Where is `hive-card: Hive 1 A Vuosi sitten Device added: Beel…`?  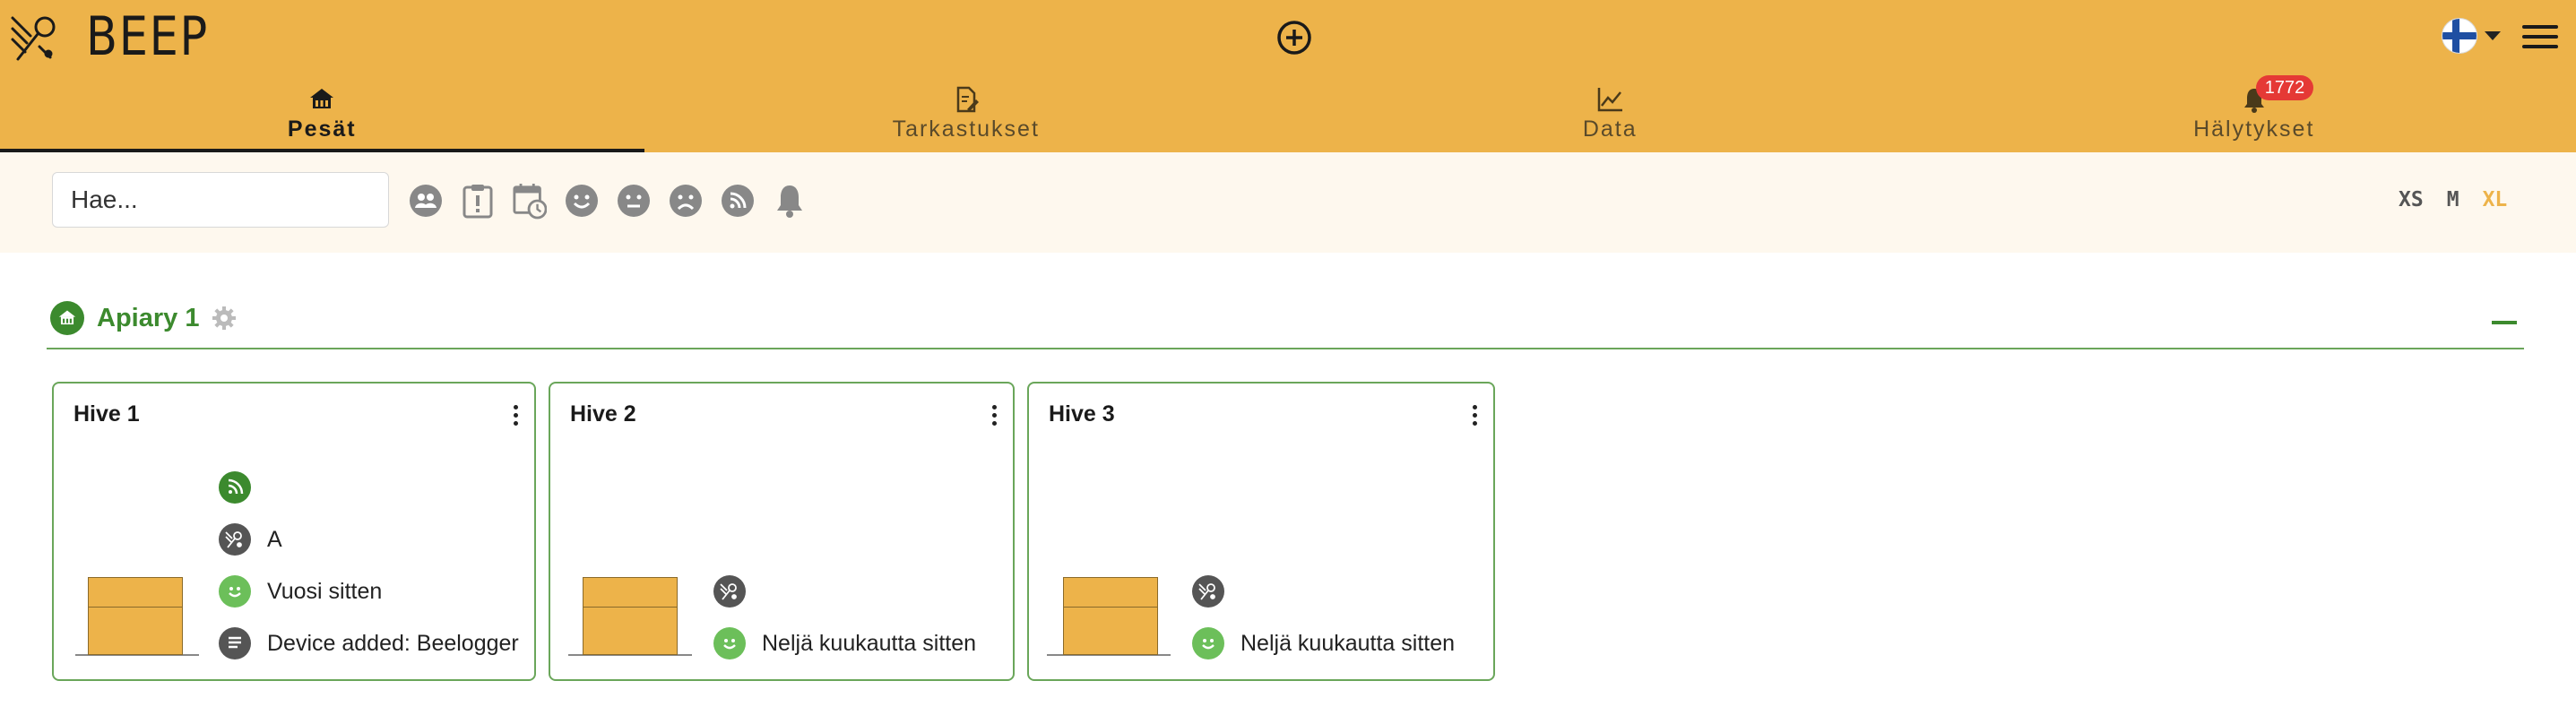 hive-card: Hive 1 A Vuosi sitten Device added: Beel… is located at coordinates (294, 531).